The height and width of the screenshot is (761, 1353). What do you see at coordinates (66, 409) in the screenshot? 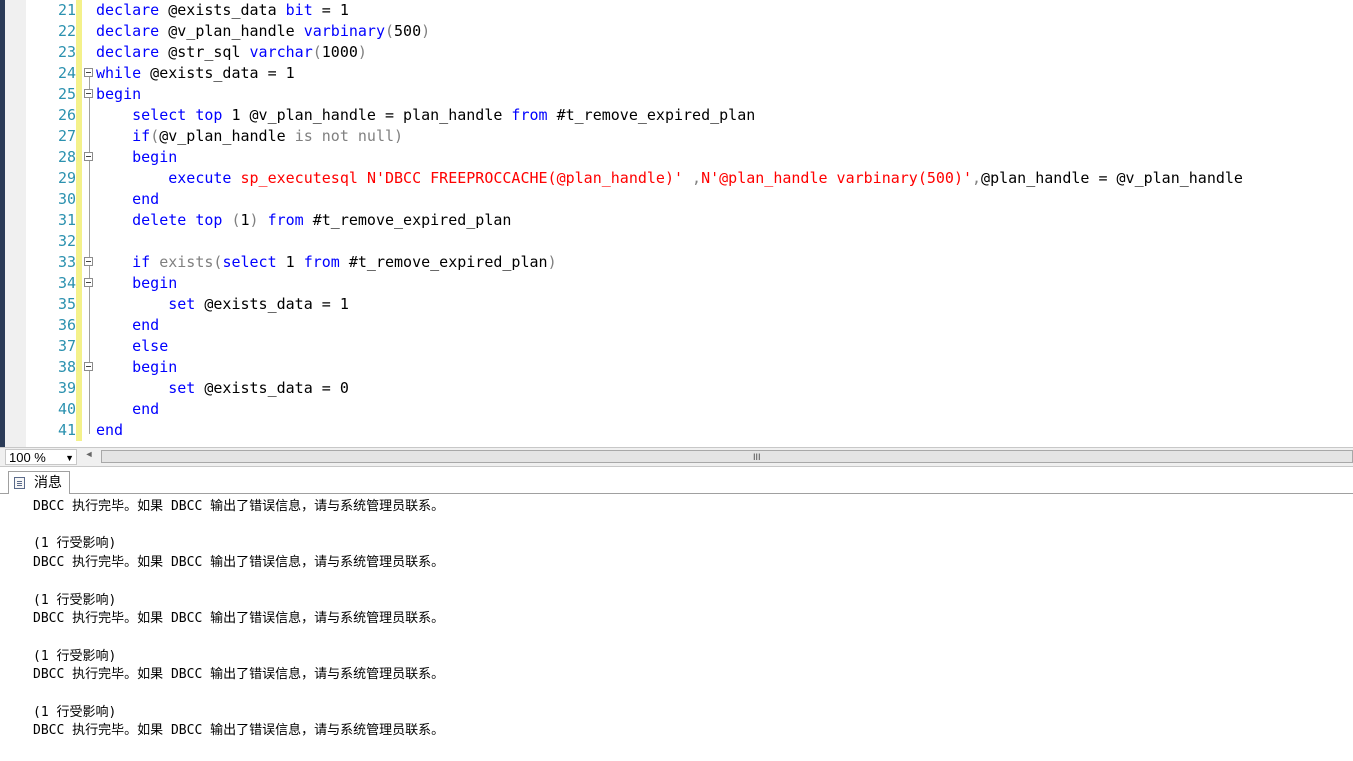
I see `line-number: 40` at bounding box center [66, 409].